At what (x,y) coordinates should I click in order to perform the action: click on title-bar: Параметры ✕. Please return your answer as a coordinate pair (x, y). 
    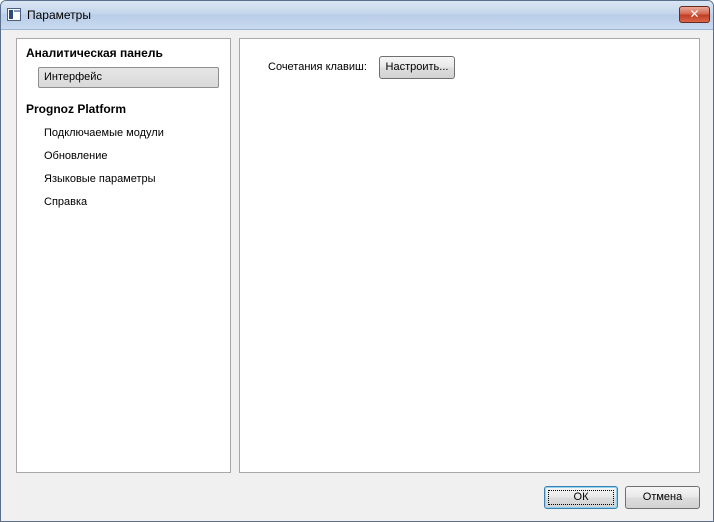
    Looking at the image, I should click on (357, 15).